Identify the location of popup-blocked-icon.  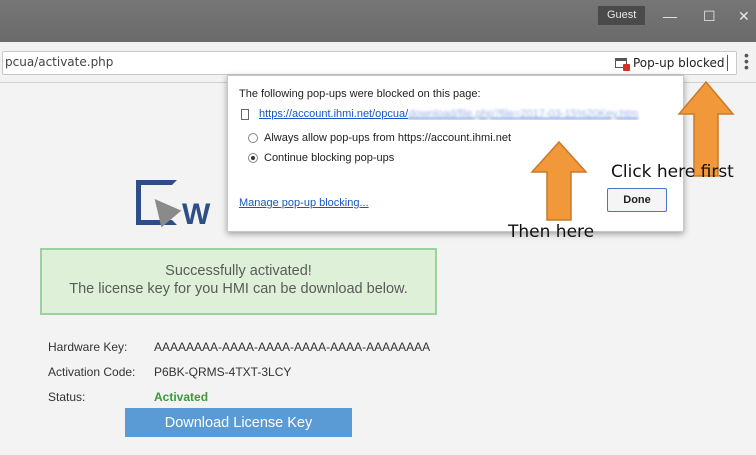
(622, 64).